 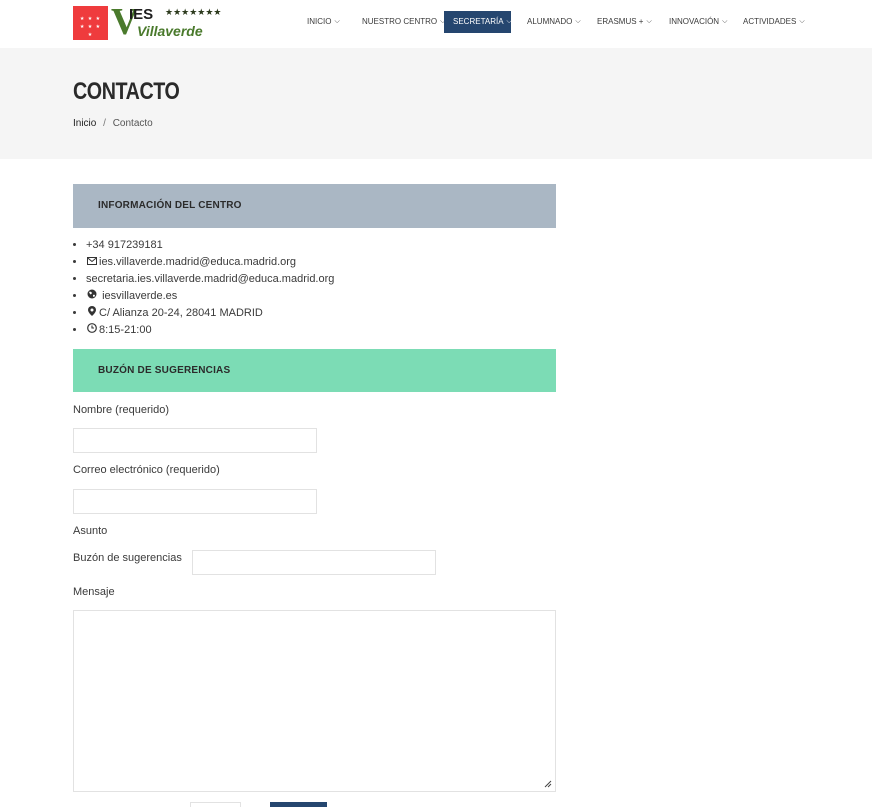 I want to click on message-label: Mensaje, so click(x=94, y=592).